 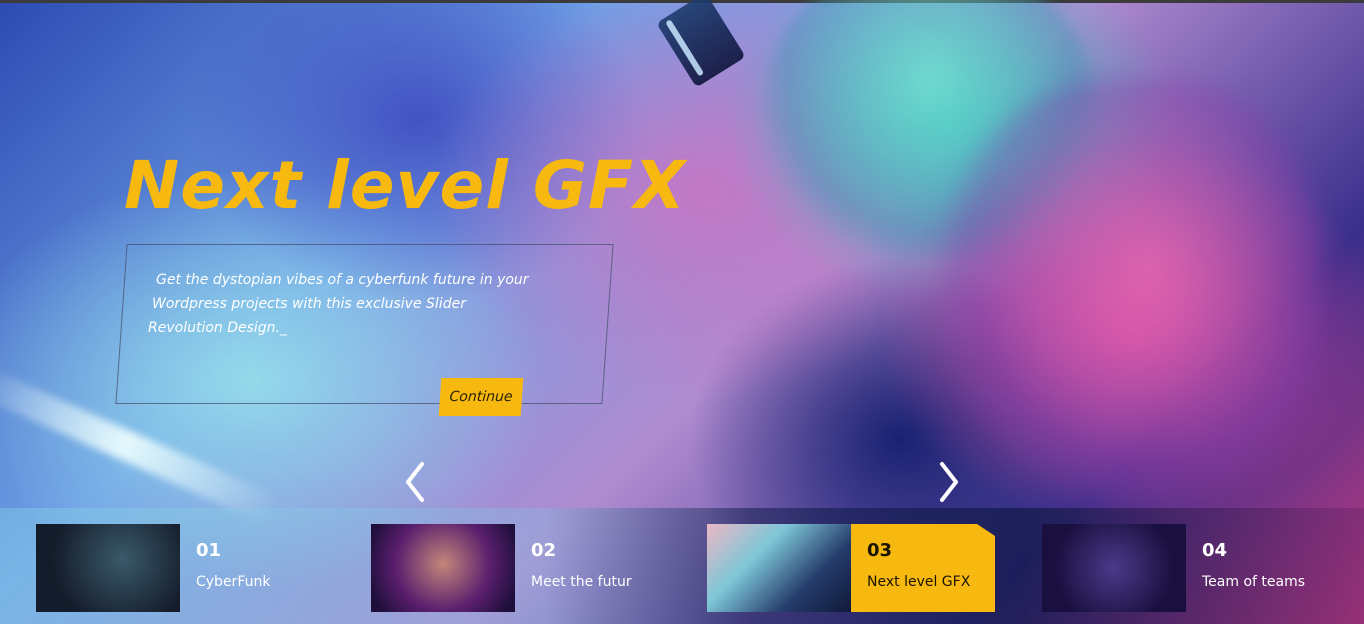 I want to click on top-border, so click(x=682, y=1).